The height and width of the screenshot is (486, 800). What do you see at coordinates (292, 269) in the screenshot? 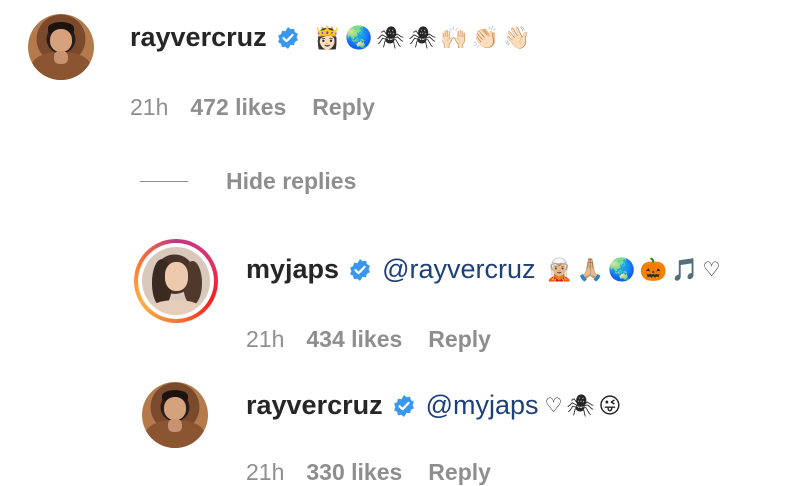
I see `username: myjaps` at bounding box center [292, 269].